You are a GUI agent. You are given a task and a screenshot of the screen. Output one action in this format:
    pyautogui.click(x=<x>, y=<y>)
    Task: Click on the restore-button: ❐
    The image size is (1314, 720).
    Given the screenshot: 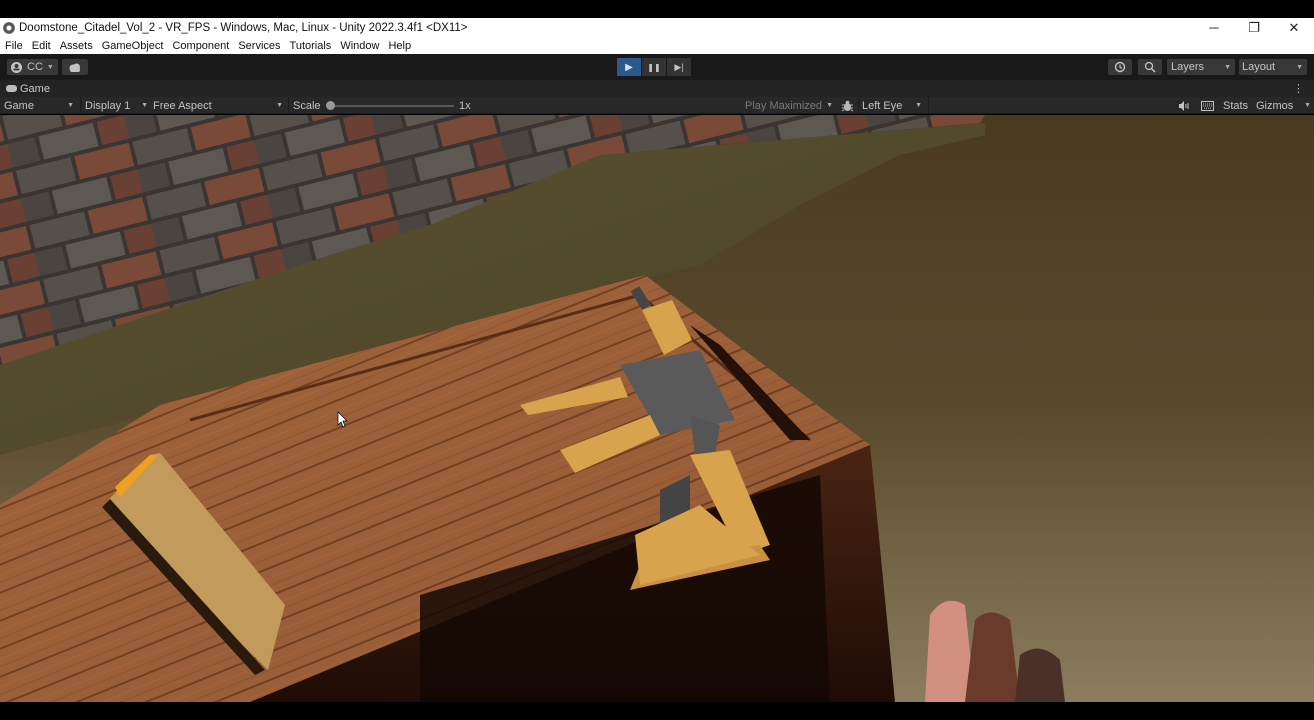 What is the action you would take?
    pyautogui.click(x=1254, y=27)
    